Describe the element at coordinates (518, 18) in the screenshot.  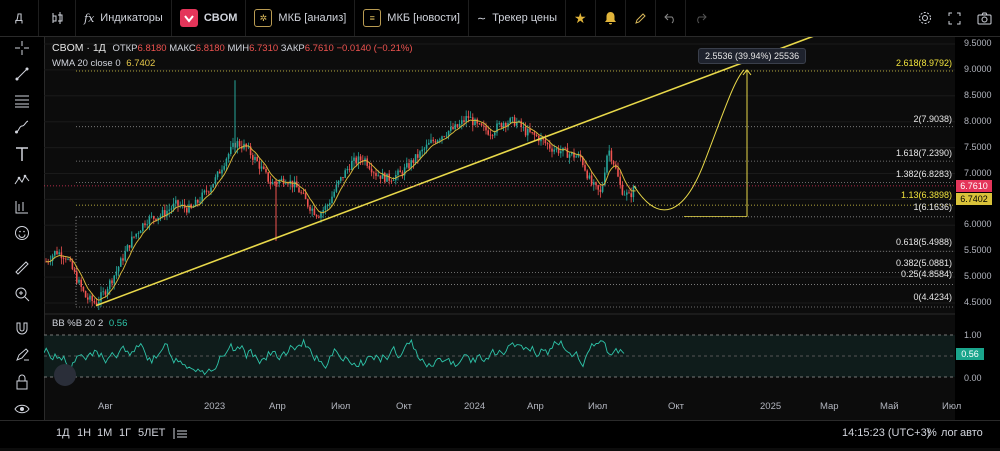
I see `price-tracker-button: ∼ Трекер цены` at that location.